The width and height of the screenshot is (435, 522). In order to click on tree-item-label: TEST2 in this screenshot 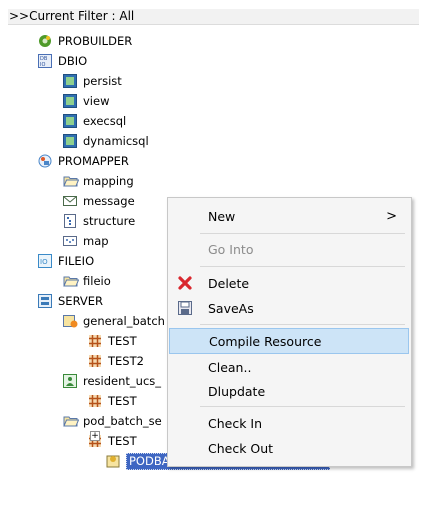, I will do `click(126, 361)`.